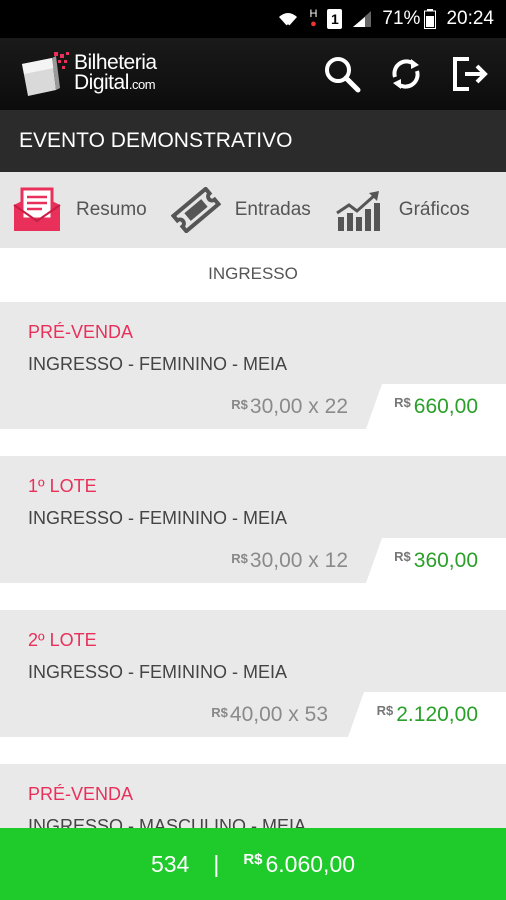 This screenshot has width=506, height=900. What do you see at coordinates (45, 74) in the screenshot?
I see `logo-mark-icon` at bounding box center [45, 74].